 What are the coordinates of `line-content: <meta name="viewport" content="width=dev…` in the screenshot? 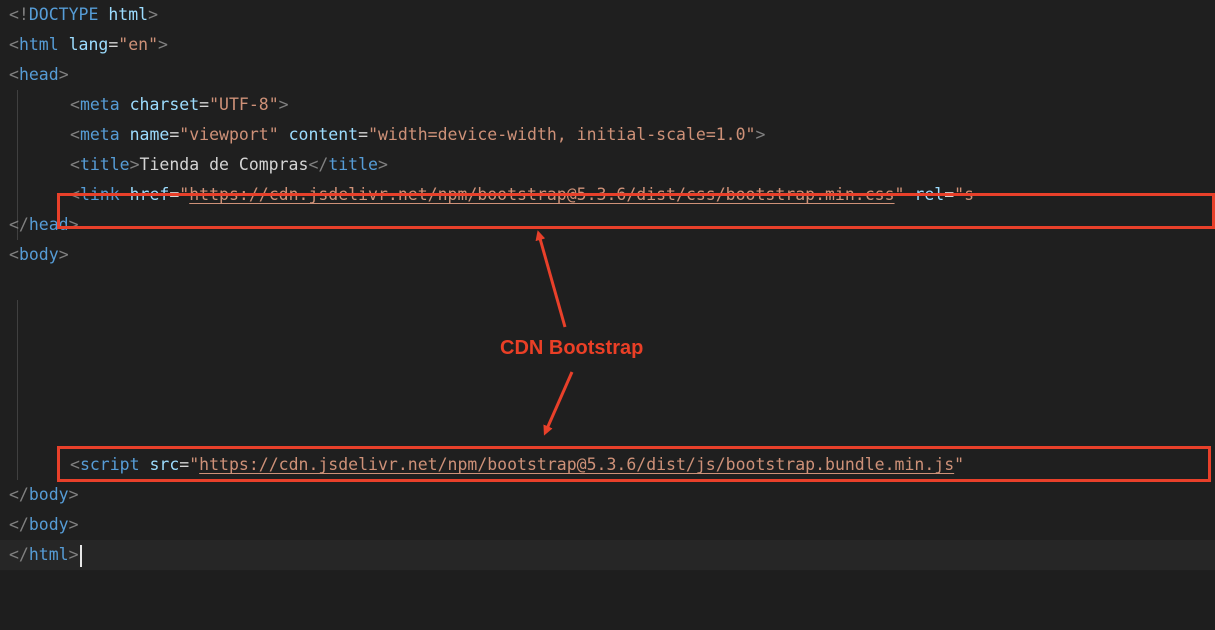 It's located at (418, 134).